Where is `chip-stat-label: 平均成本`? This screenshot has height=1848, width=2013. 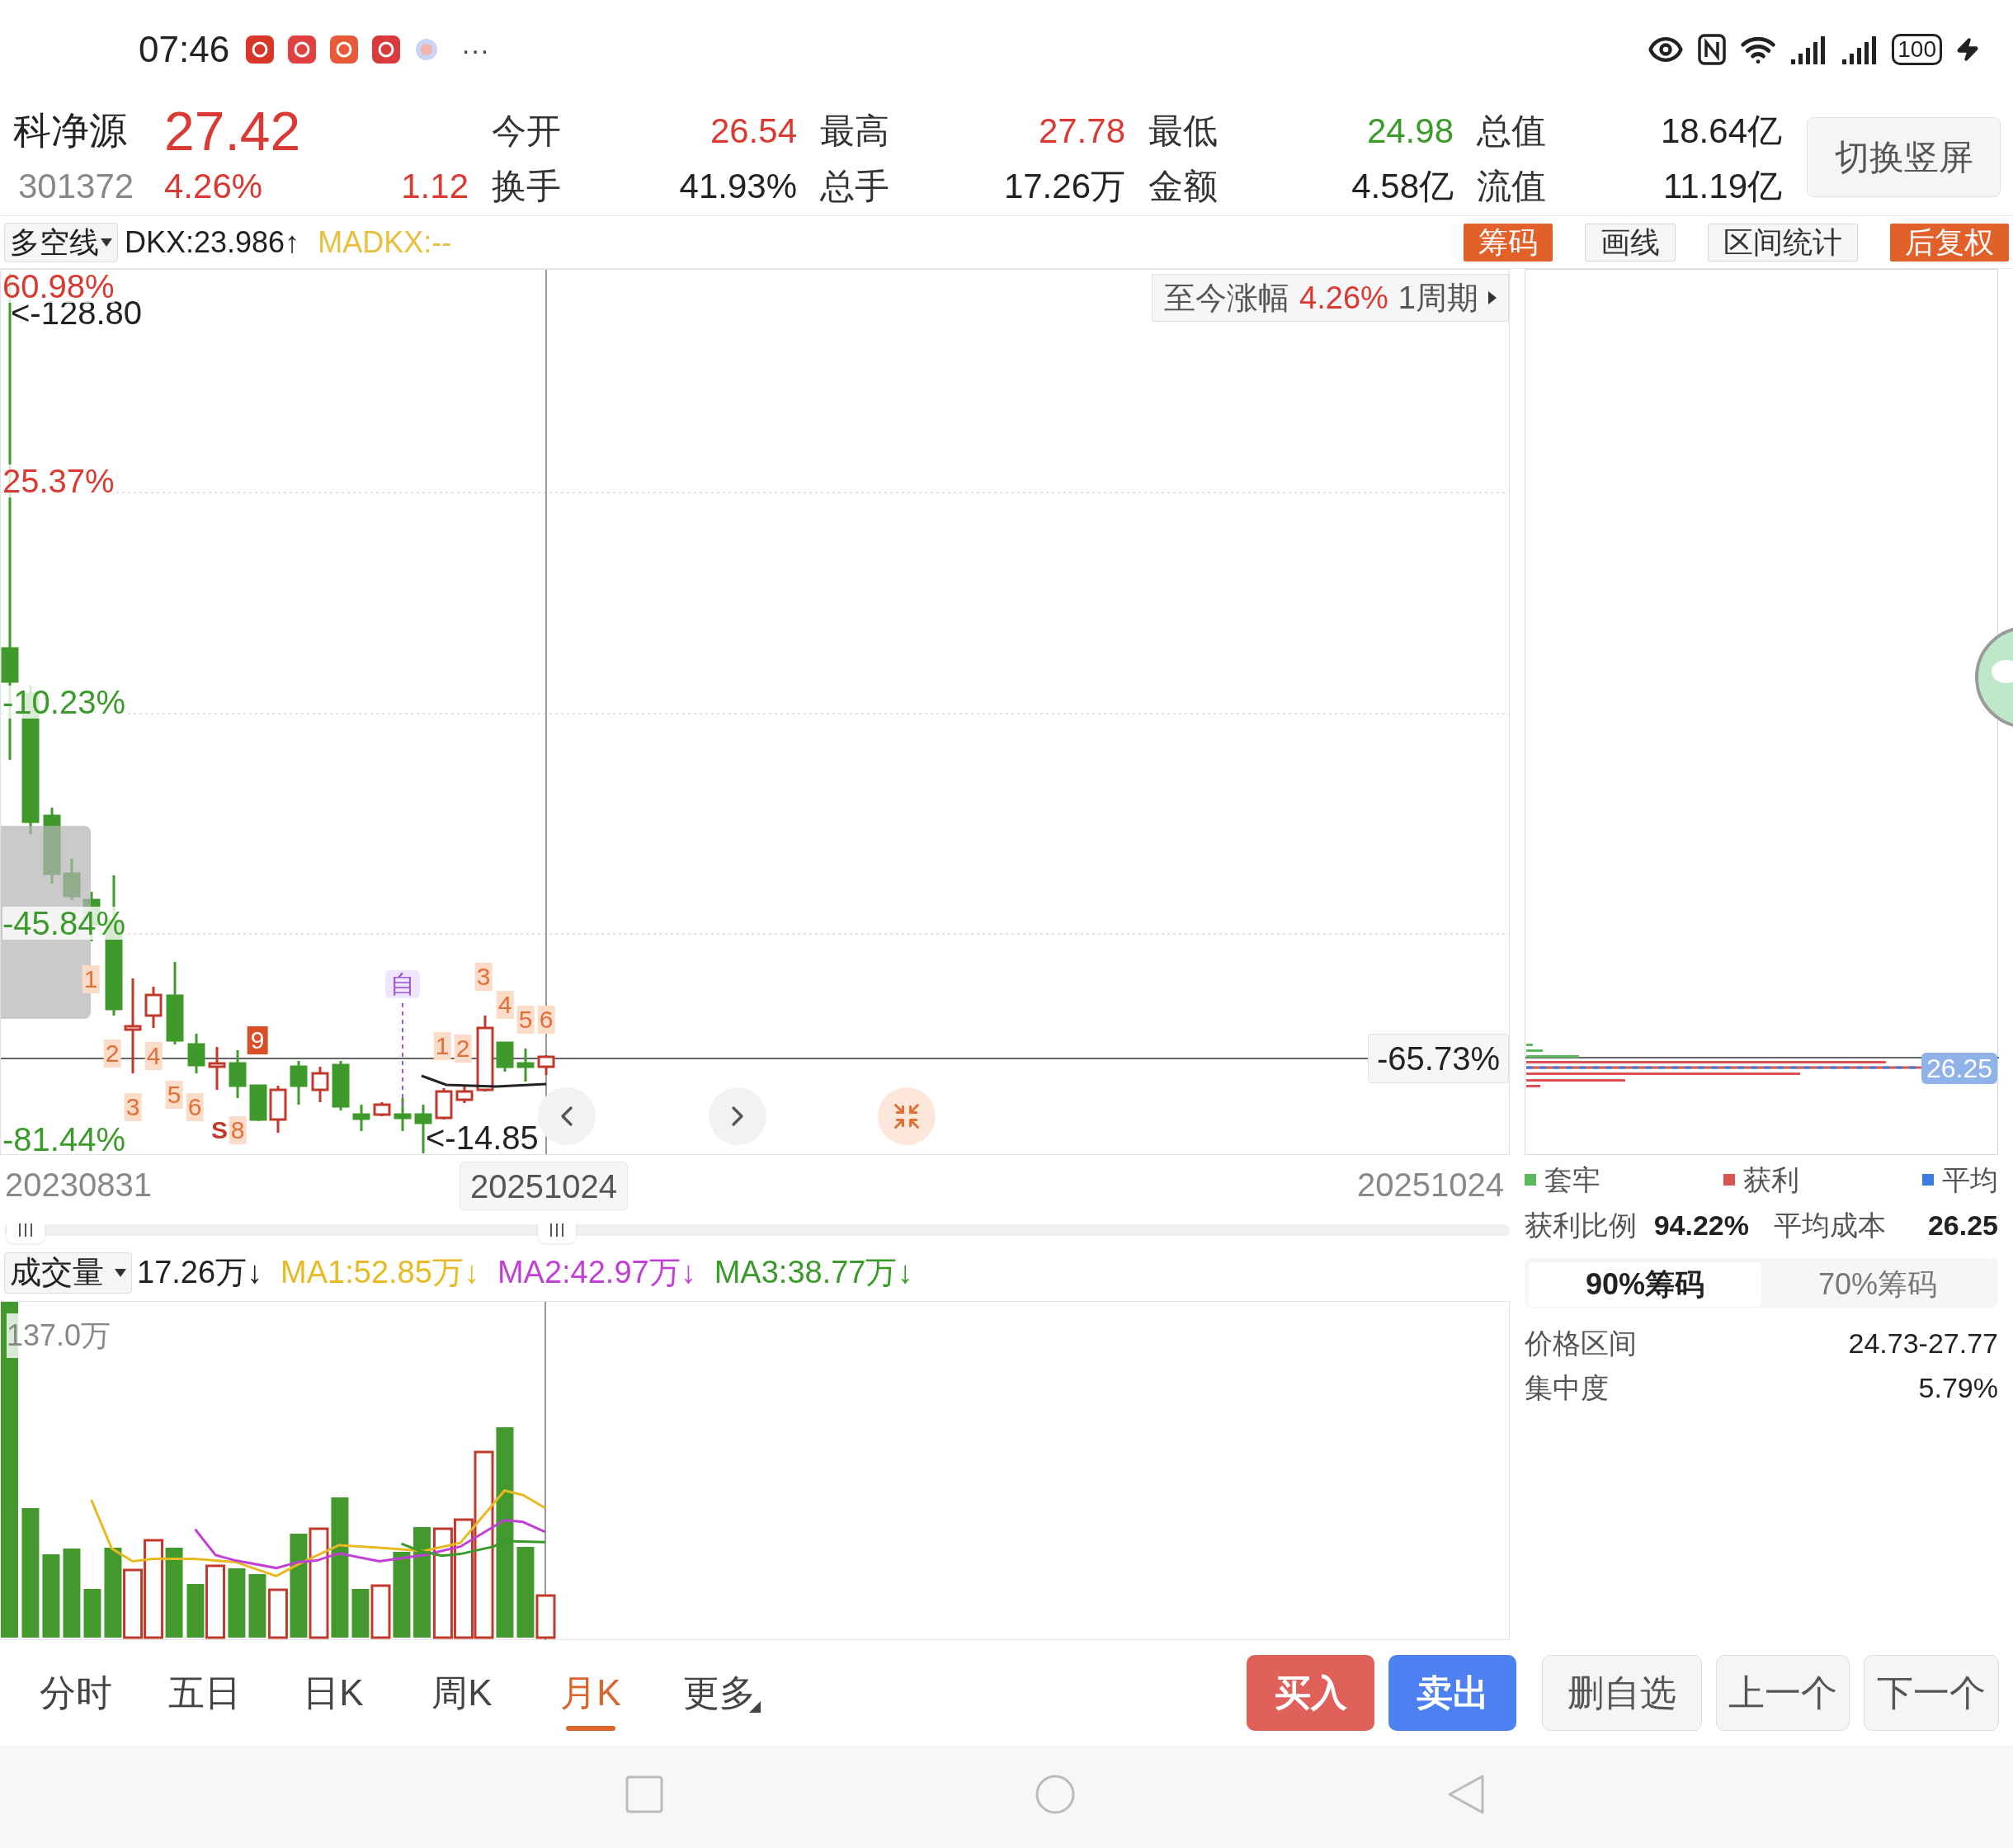 chip-stat-label: 平均成本 is located at coordinates (1830, 1225).